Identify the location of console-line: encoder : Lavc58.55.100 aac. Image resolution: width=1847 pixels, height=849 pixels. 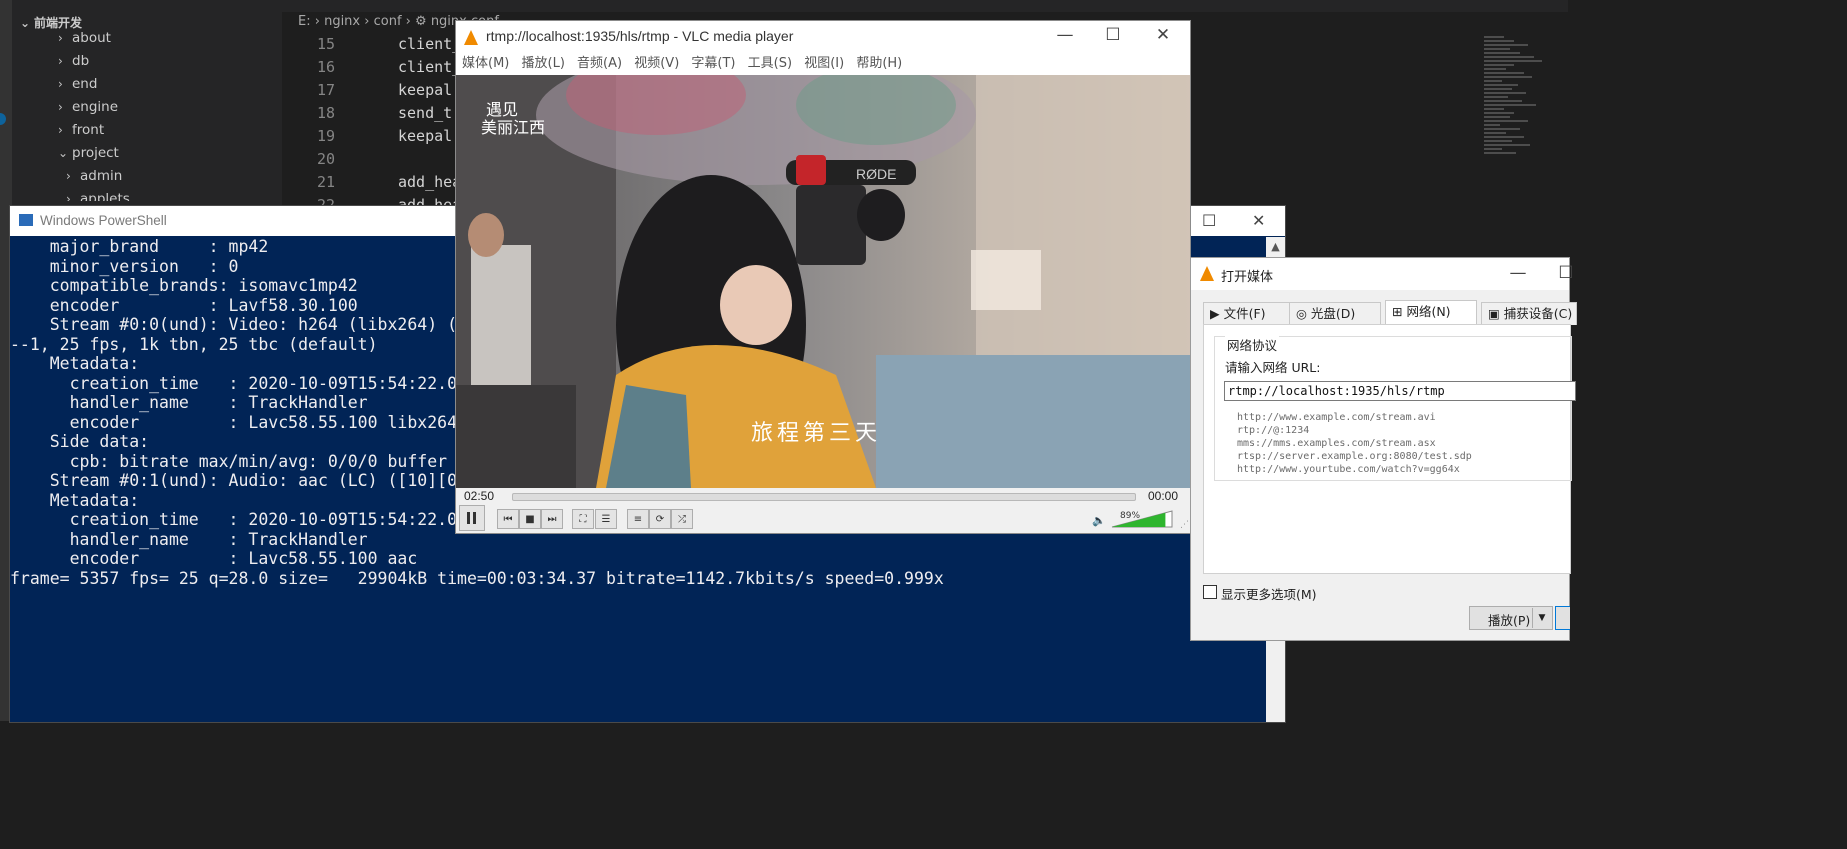
(214, 558).